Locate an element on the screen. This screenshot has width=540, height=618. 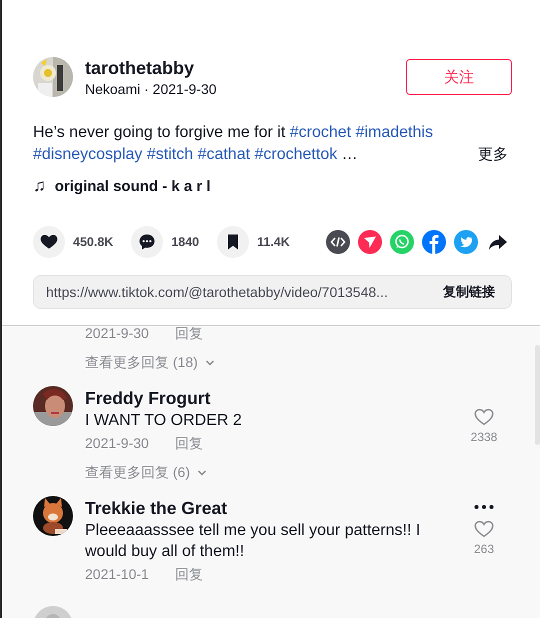
hashtag-link: #cathat is located at coordinates (224, 154).